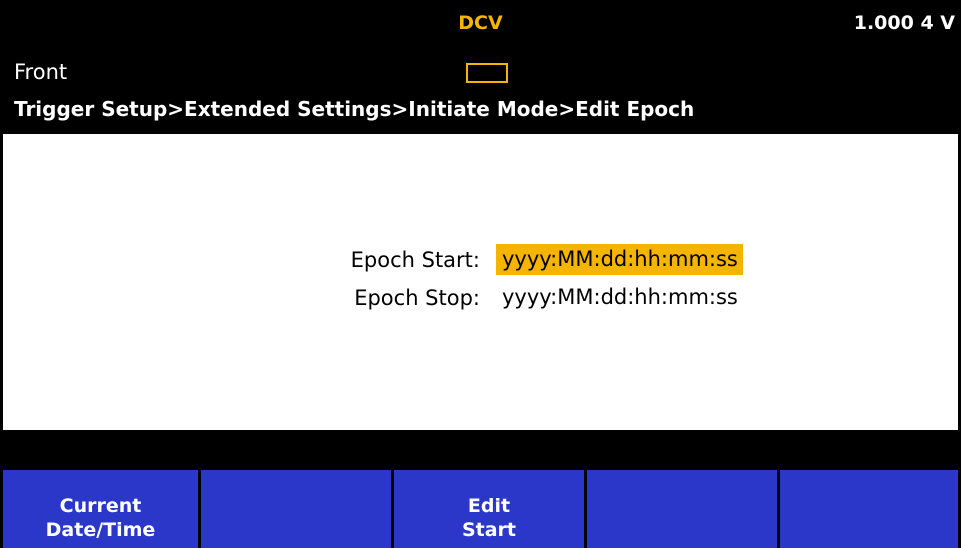 The width and height of the screenshot is (961, 548). Describe the element at coordinates (480, 450) in the screenshot. I see `status-bar` at that location.